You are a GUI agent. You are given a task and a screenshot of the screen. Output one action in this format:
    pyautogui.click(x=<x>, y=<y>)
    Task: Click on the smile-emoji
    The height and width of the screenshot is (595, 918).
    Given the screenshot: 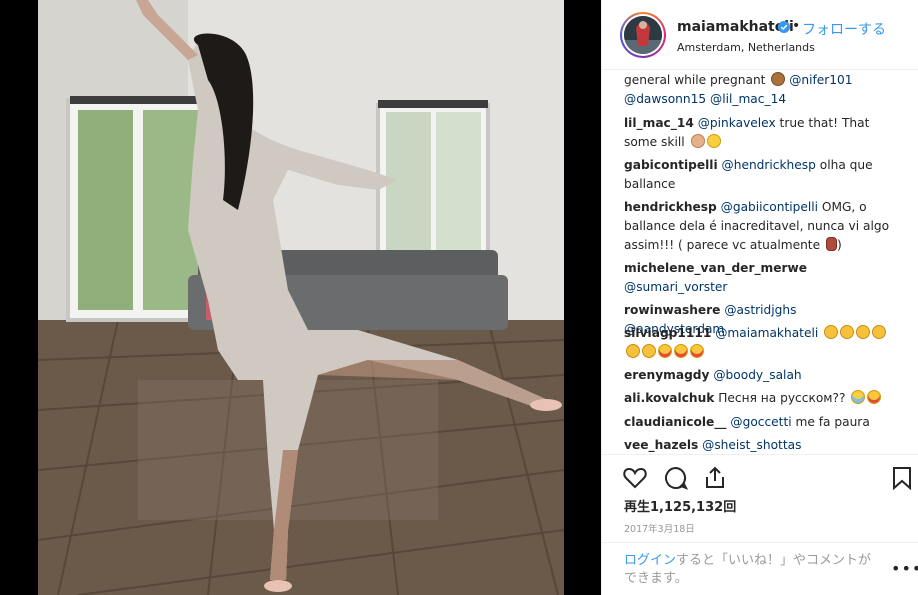 What is the action you would take?
    pyautogui.click(x=713, y=141)
    